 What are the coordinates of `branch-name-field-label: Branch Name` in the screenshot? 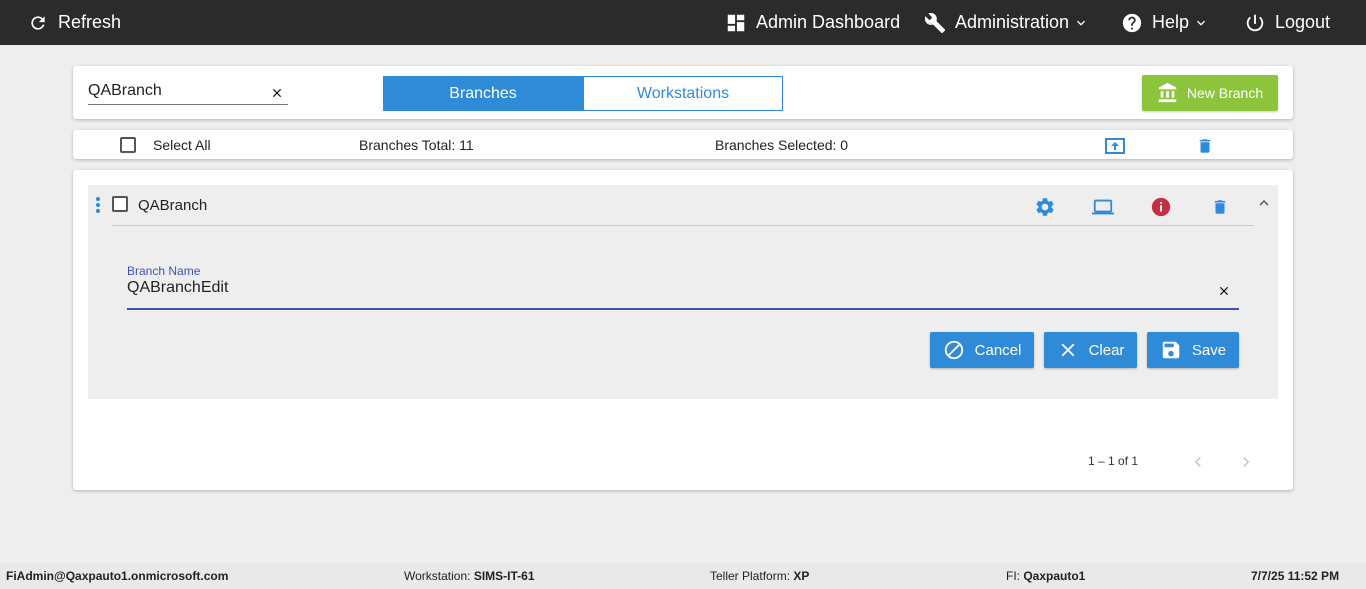 It's located at (164, 271).